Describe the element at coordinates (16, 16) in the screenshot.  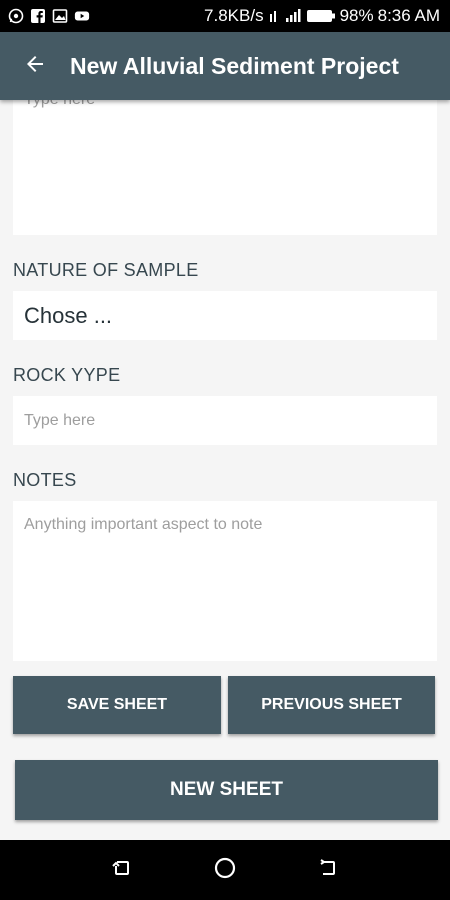
I see `whatsapp-icon` at that location.